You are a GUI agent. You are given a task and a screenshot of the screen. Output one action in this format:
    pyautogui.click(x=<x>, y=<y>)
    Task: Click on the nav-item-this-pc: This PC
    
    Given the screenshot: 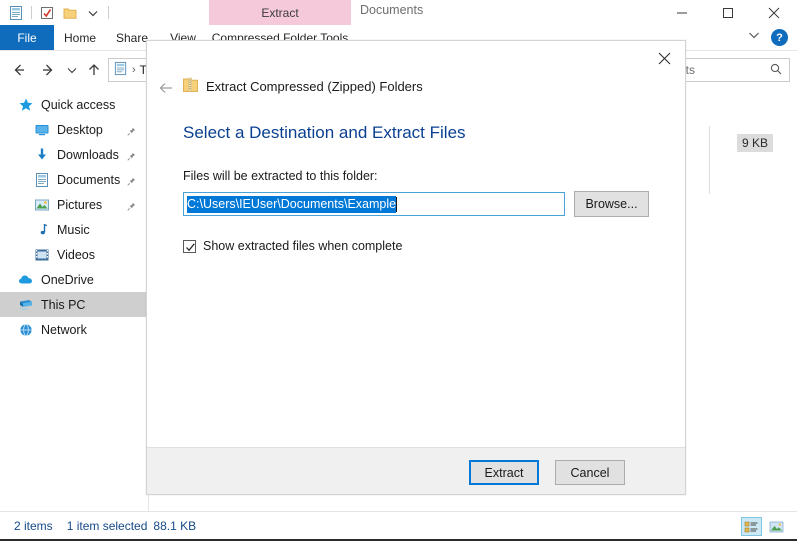 What is the action you would take?
    pyautogui.click(x=74, y=304)
    